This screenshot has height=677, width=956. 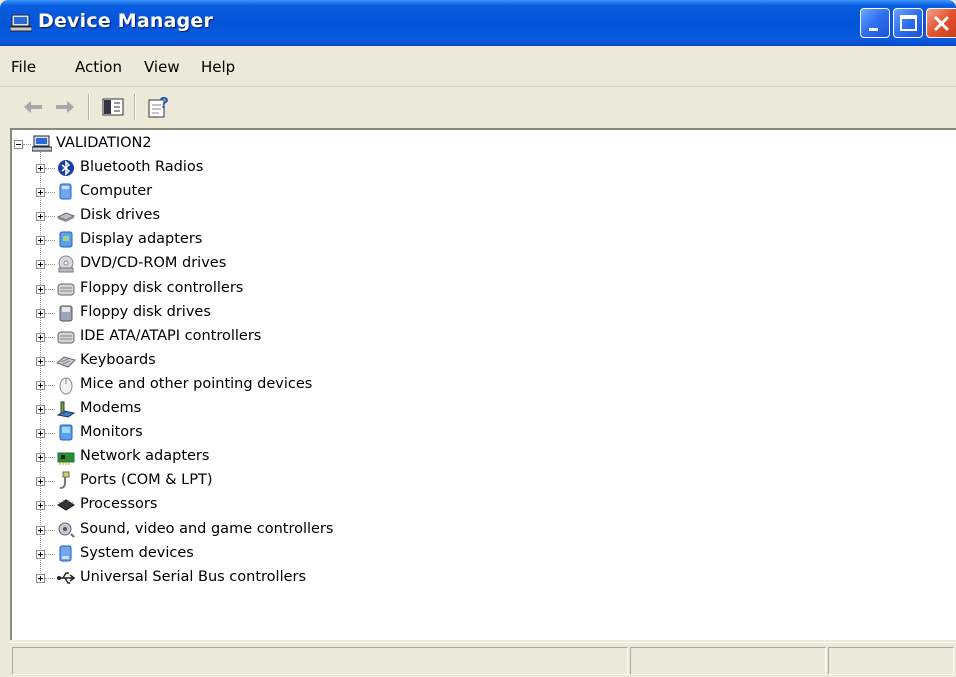 I want to click on forward-arrow-icon, so click(x=65, y=107).